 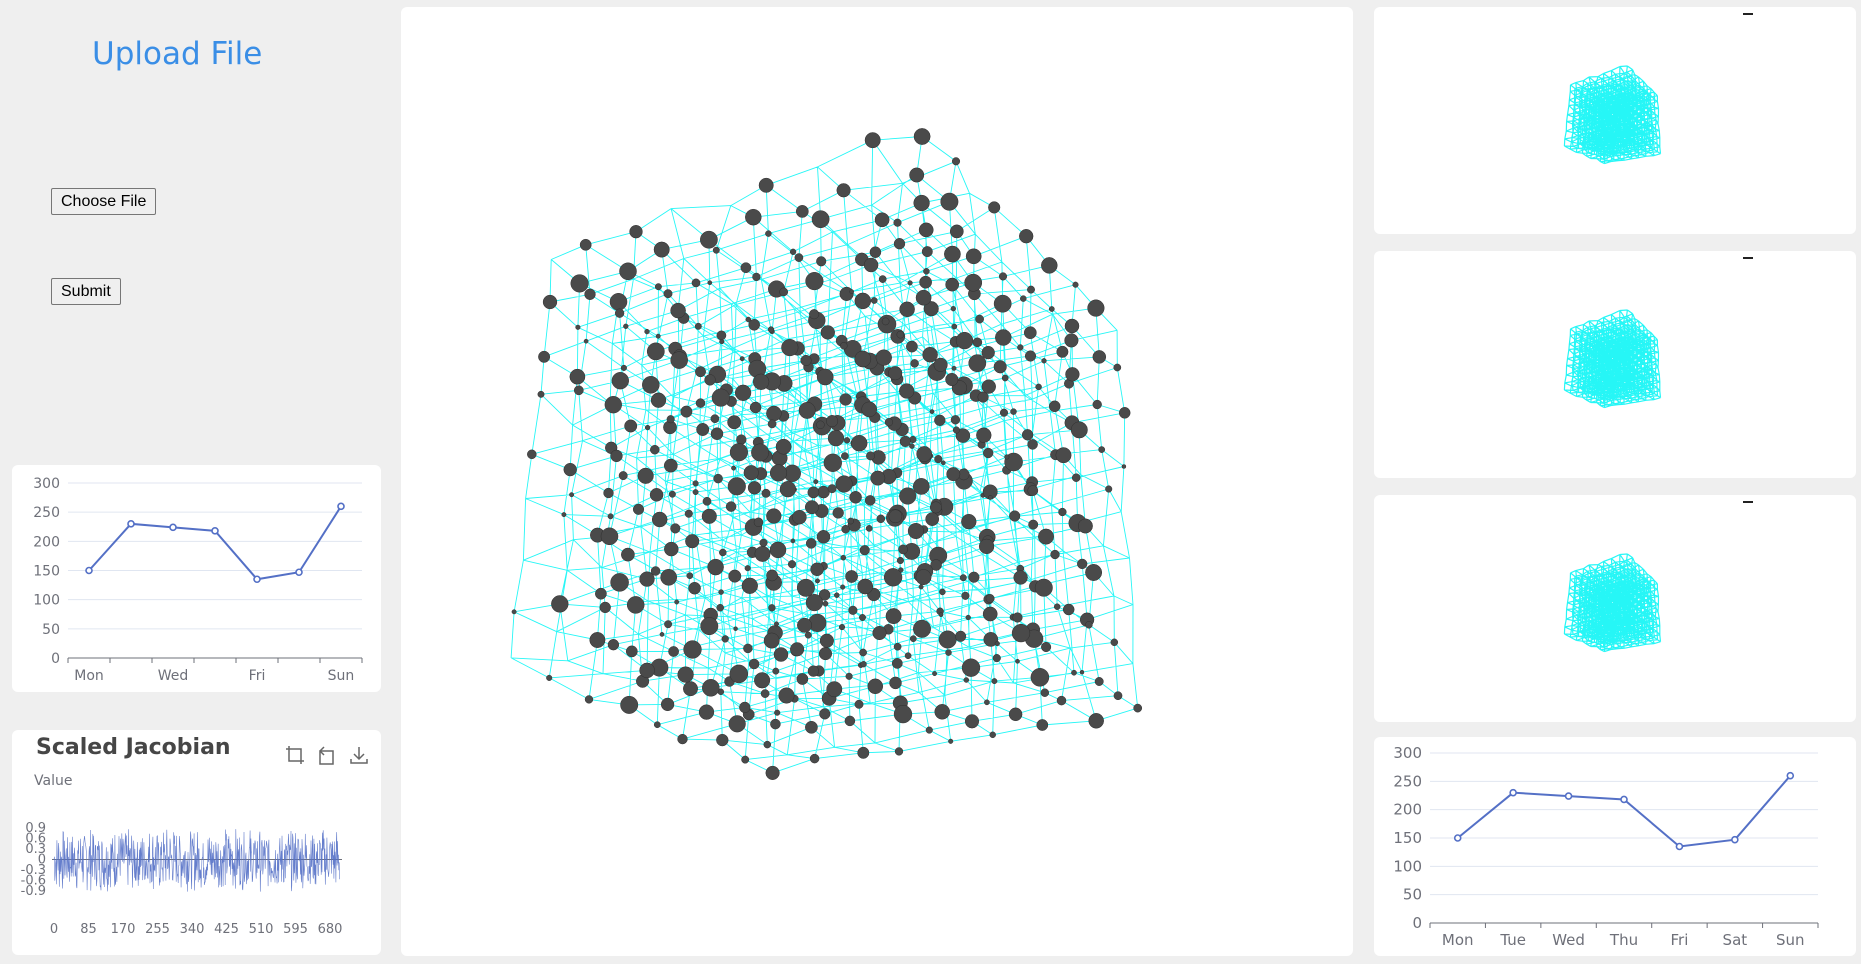 I want to click on mini-view-2-panel, so click(x=1615, y=364).